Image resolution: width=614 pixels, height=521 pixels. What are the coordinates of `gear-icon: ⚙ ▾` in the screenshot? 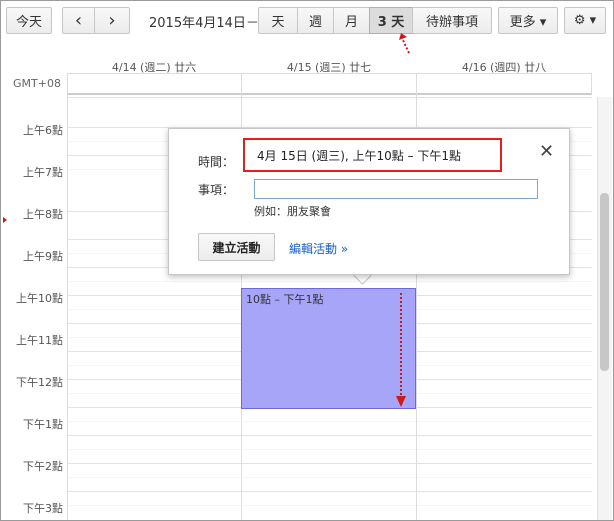 It's located at (585, 20).